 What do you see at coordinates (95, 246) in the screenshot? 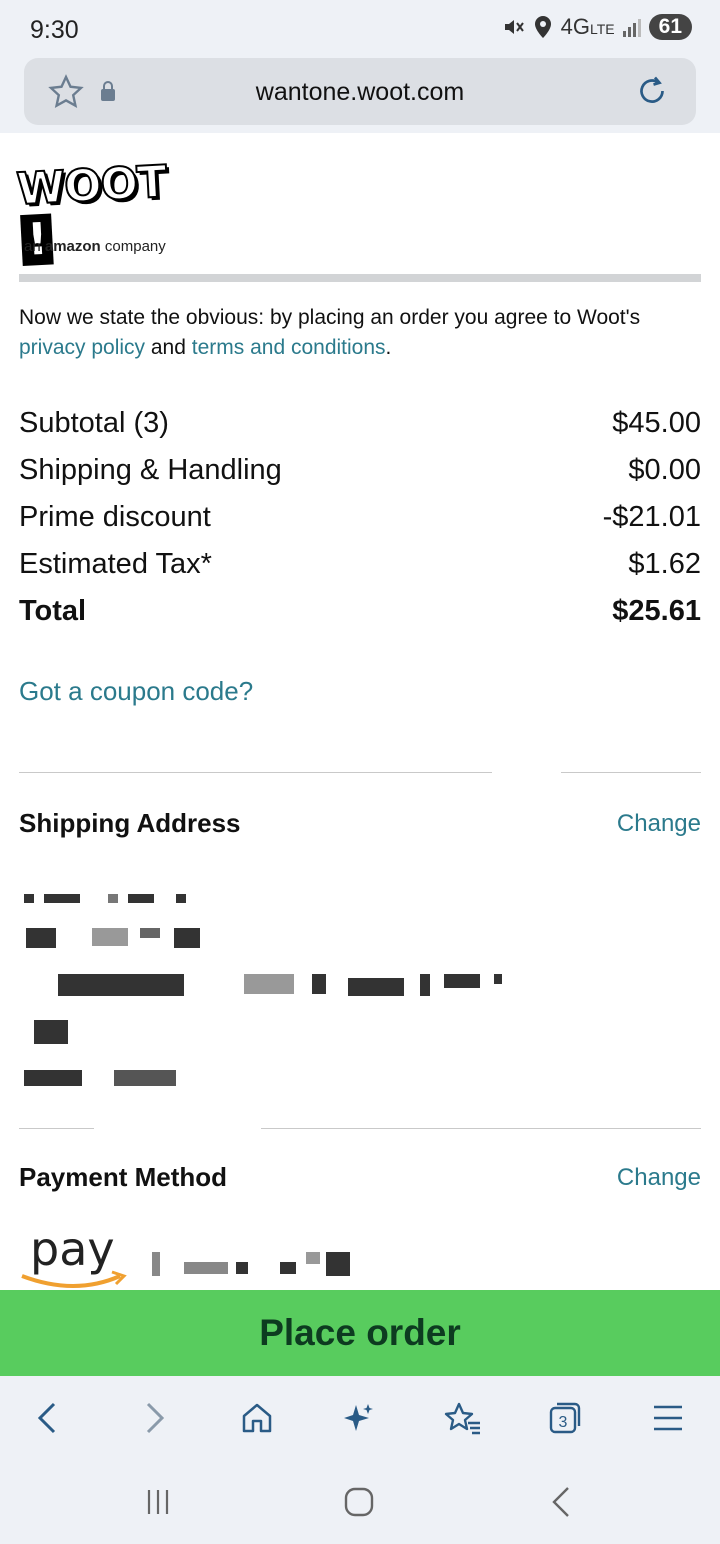
I see `logo-tagline: an amazon company` at bounding box center [95, 246].